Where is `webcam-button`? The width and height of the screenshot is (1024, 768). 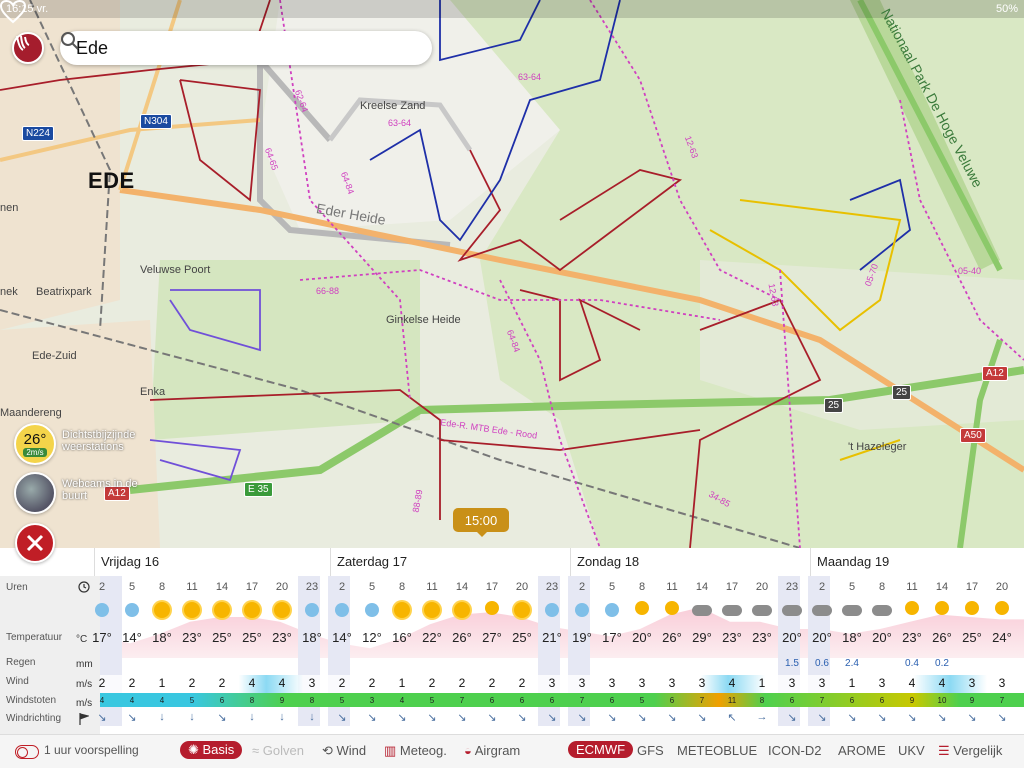
webcam-button is located at coordinates (35, 493).